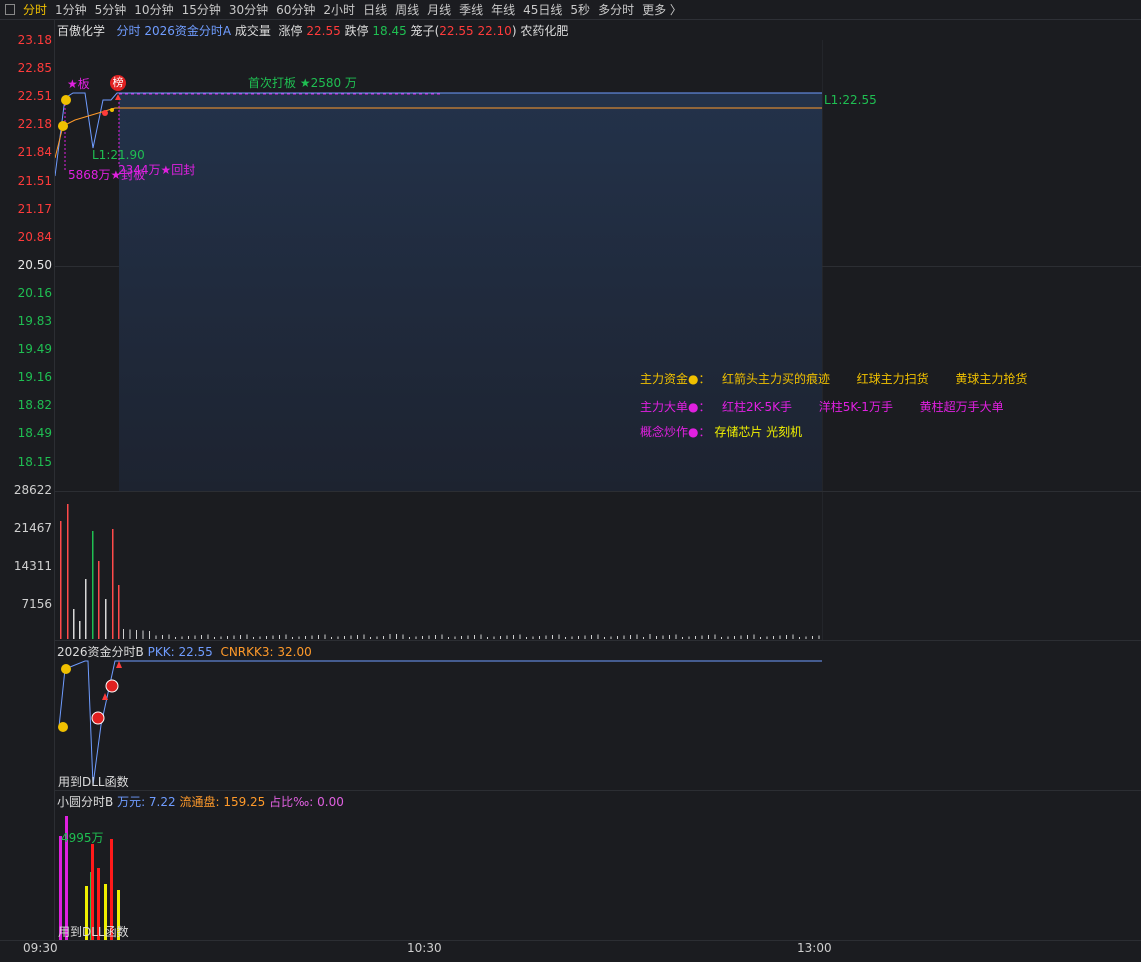 The image size is (1141, 962). Describe the element at coordinates (542, 10) in the screenshot. I see `tab-45day: 45日线` at that location.